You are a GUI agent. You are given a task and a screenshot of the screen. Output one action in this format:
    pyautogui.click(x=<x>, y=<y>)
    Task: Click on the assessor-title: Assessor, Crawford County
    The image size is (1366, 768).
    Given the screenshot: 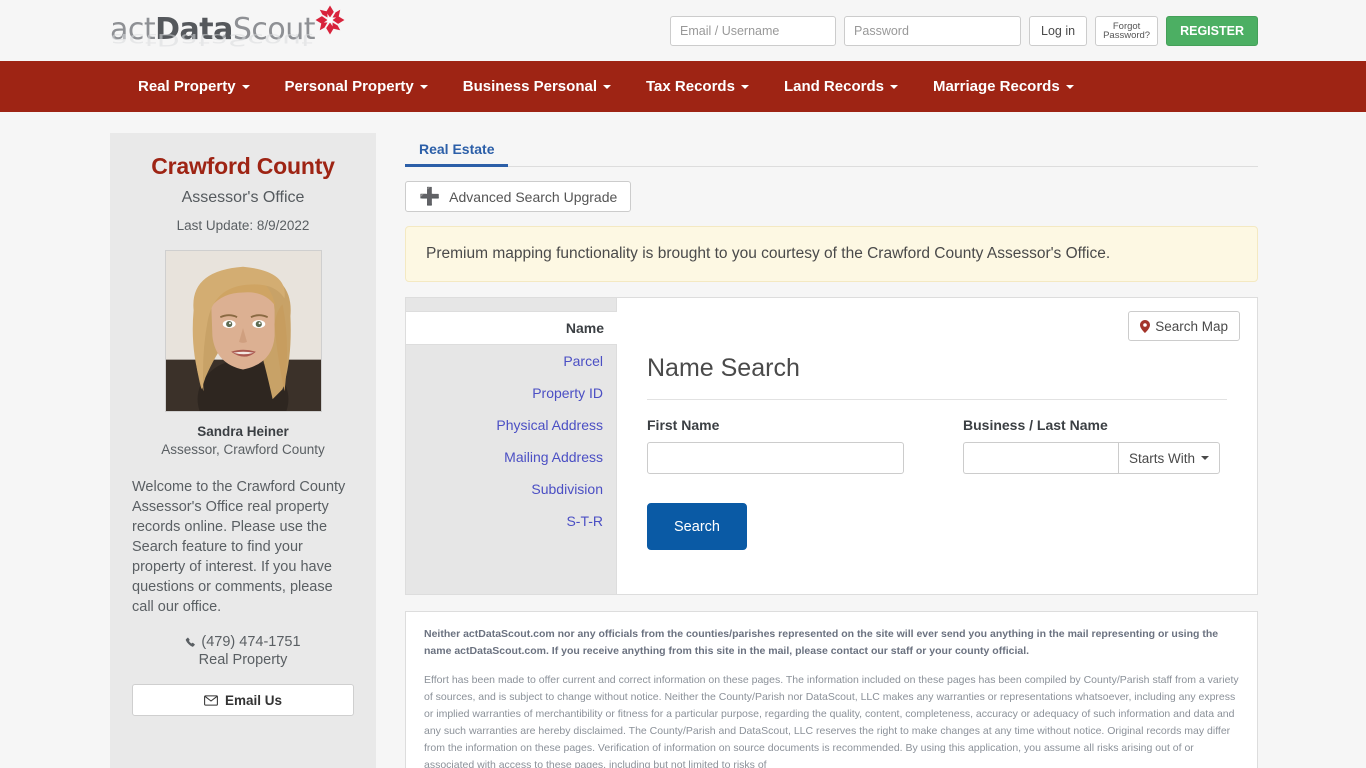 What is the action you would take?
    pyautogui.click(x=243, y=449)
    